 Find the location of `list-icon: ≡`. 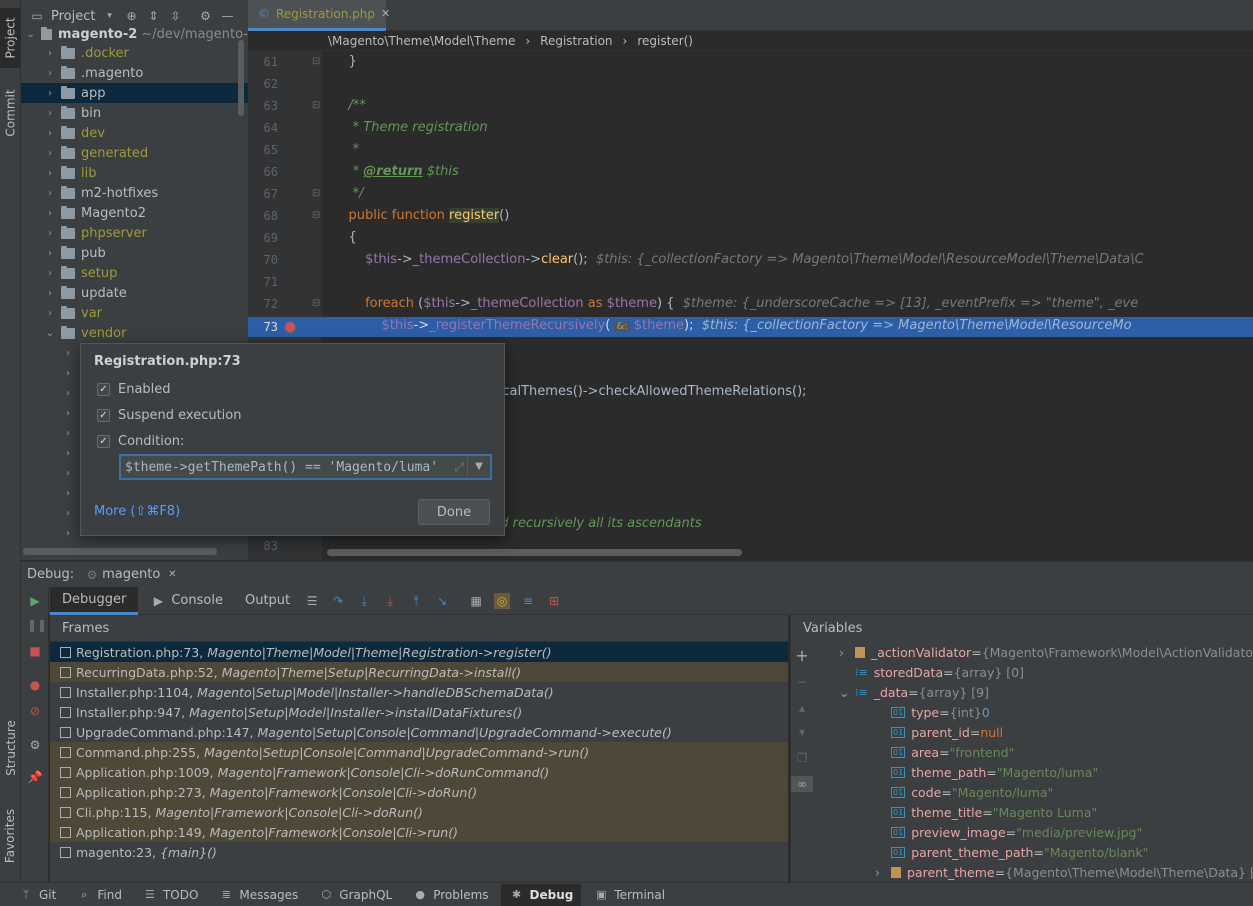

list-icon: ≡ is located at coordinates (528, 601).